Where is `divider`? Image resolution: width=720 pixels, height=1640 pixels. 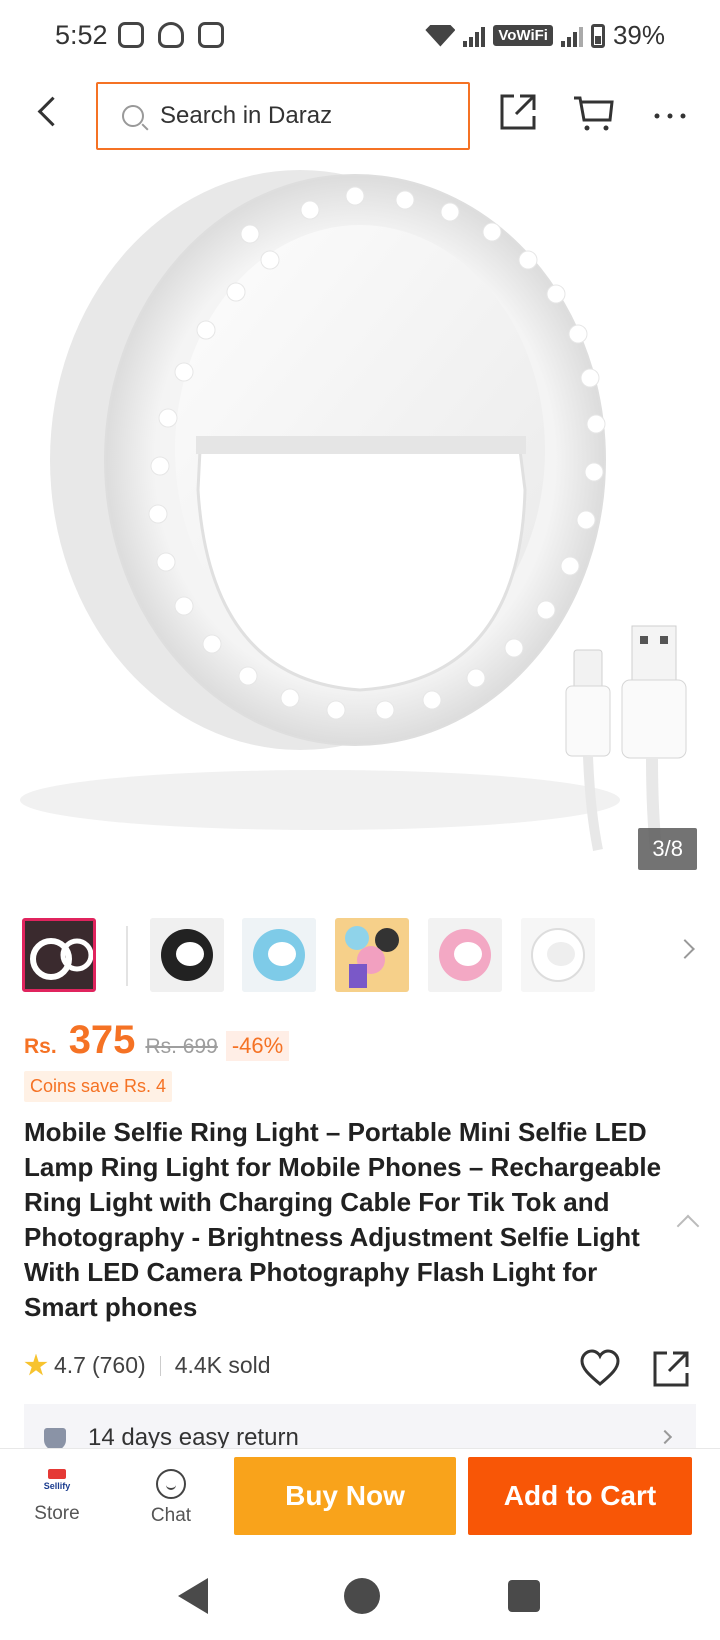
divider is located at coordinates (160, 1365).